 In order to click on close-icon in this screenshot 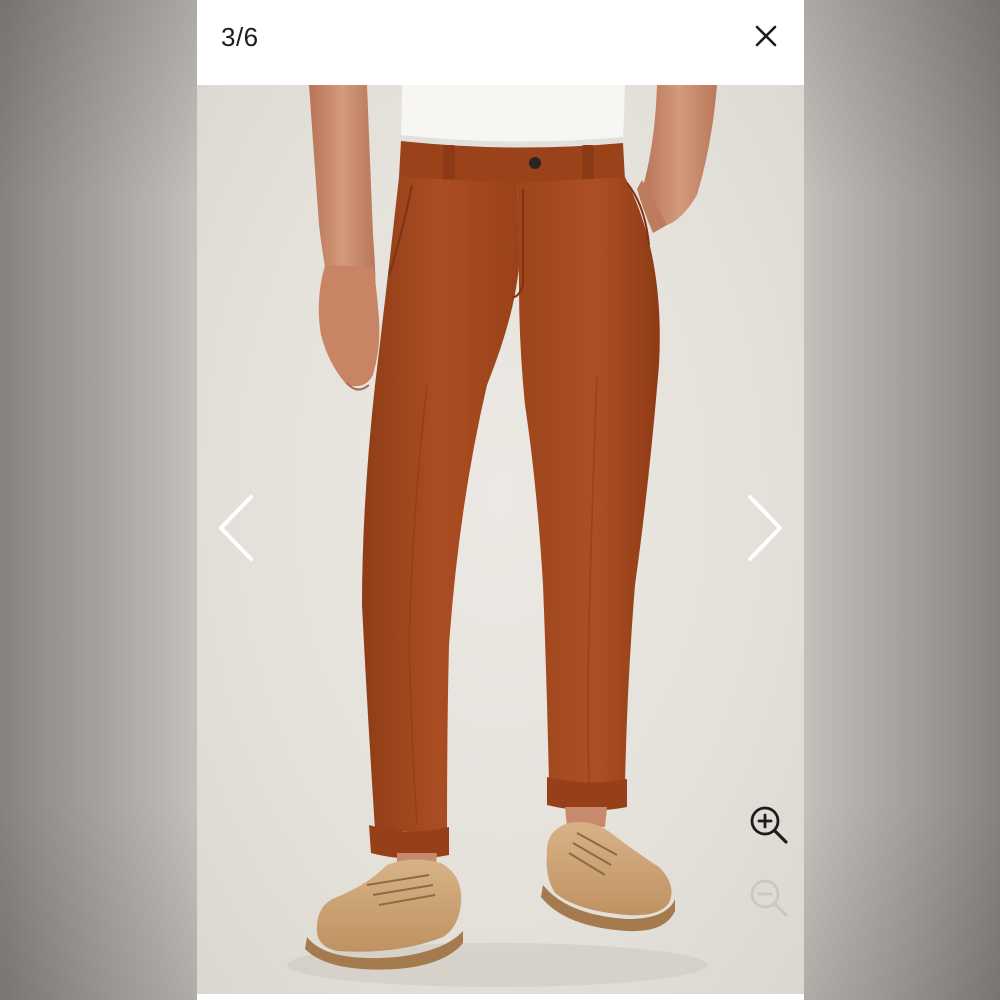, I will do `click(766, 36)`.